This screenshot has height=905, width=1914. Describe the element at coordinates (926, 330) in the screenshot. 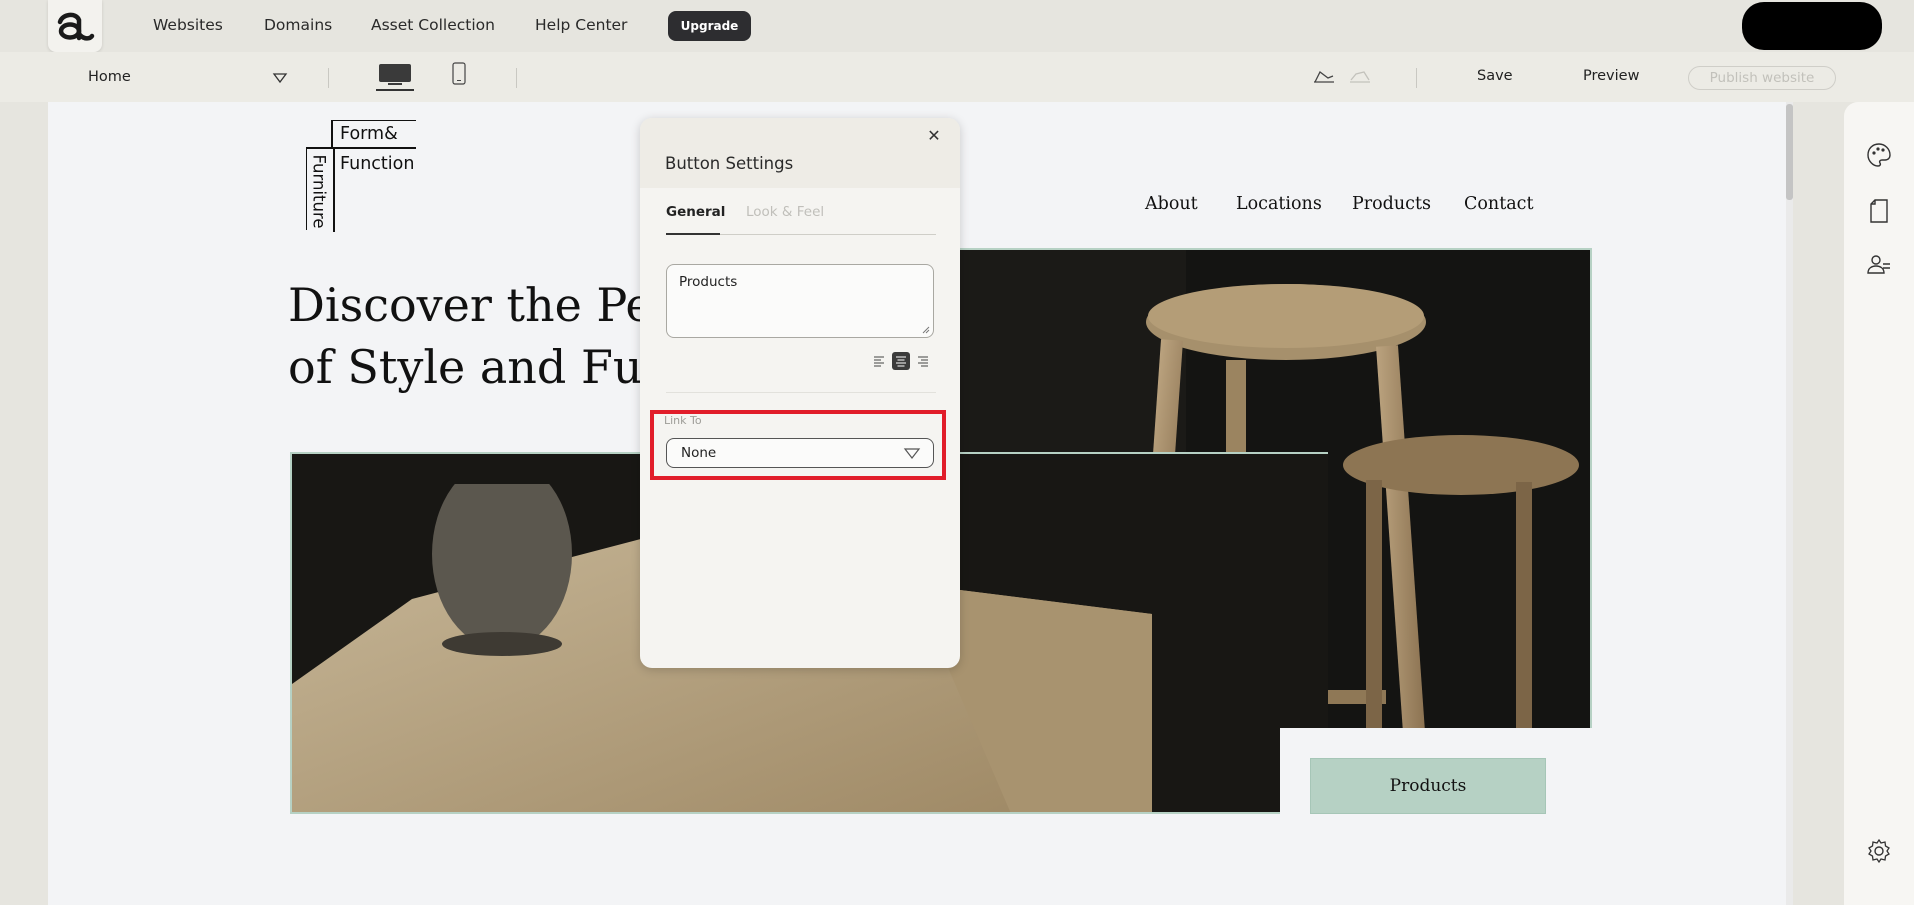

I see `resize-handle-icon` at that location.